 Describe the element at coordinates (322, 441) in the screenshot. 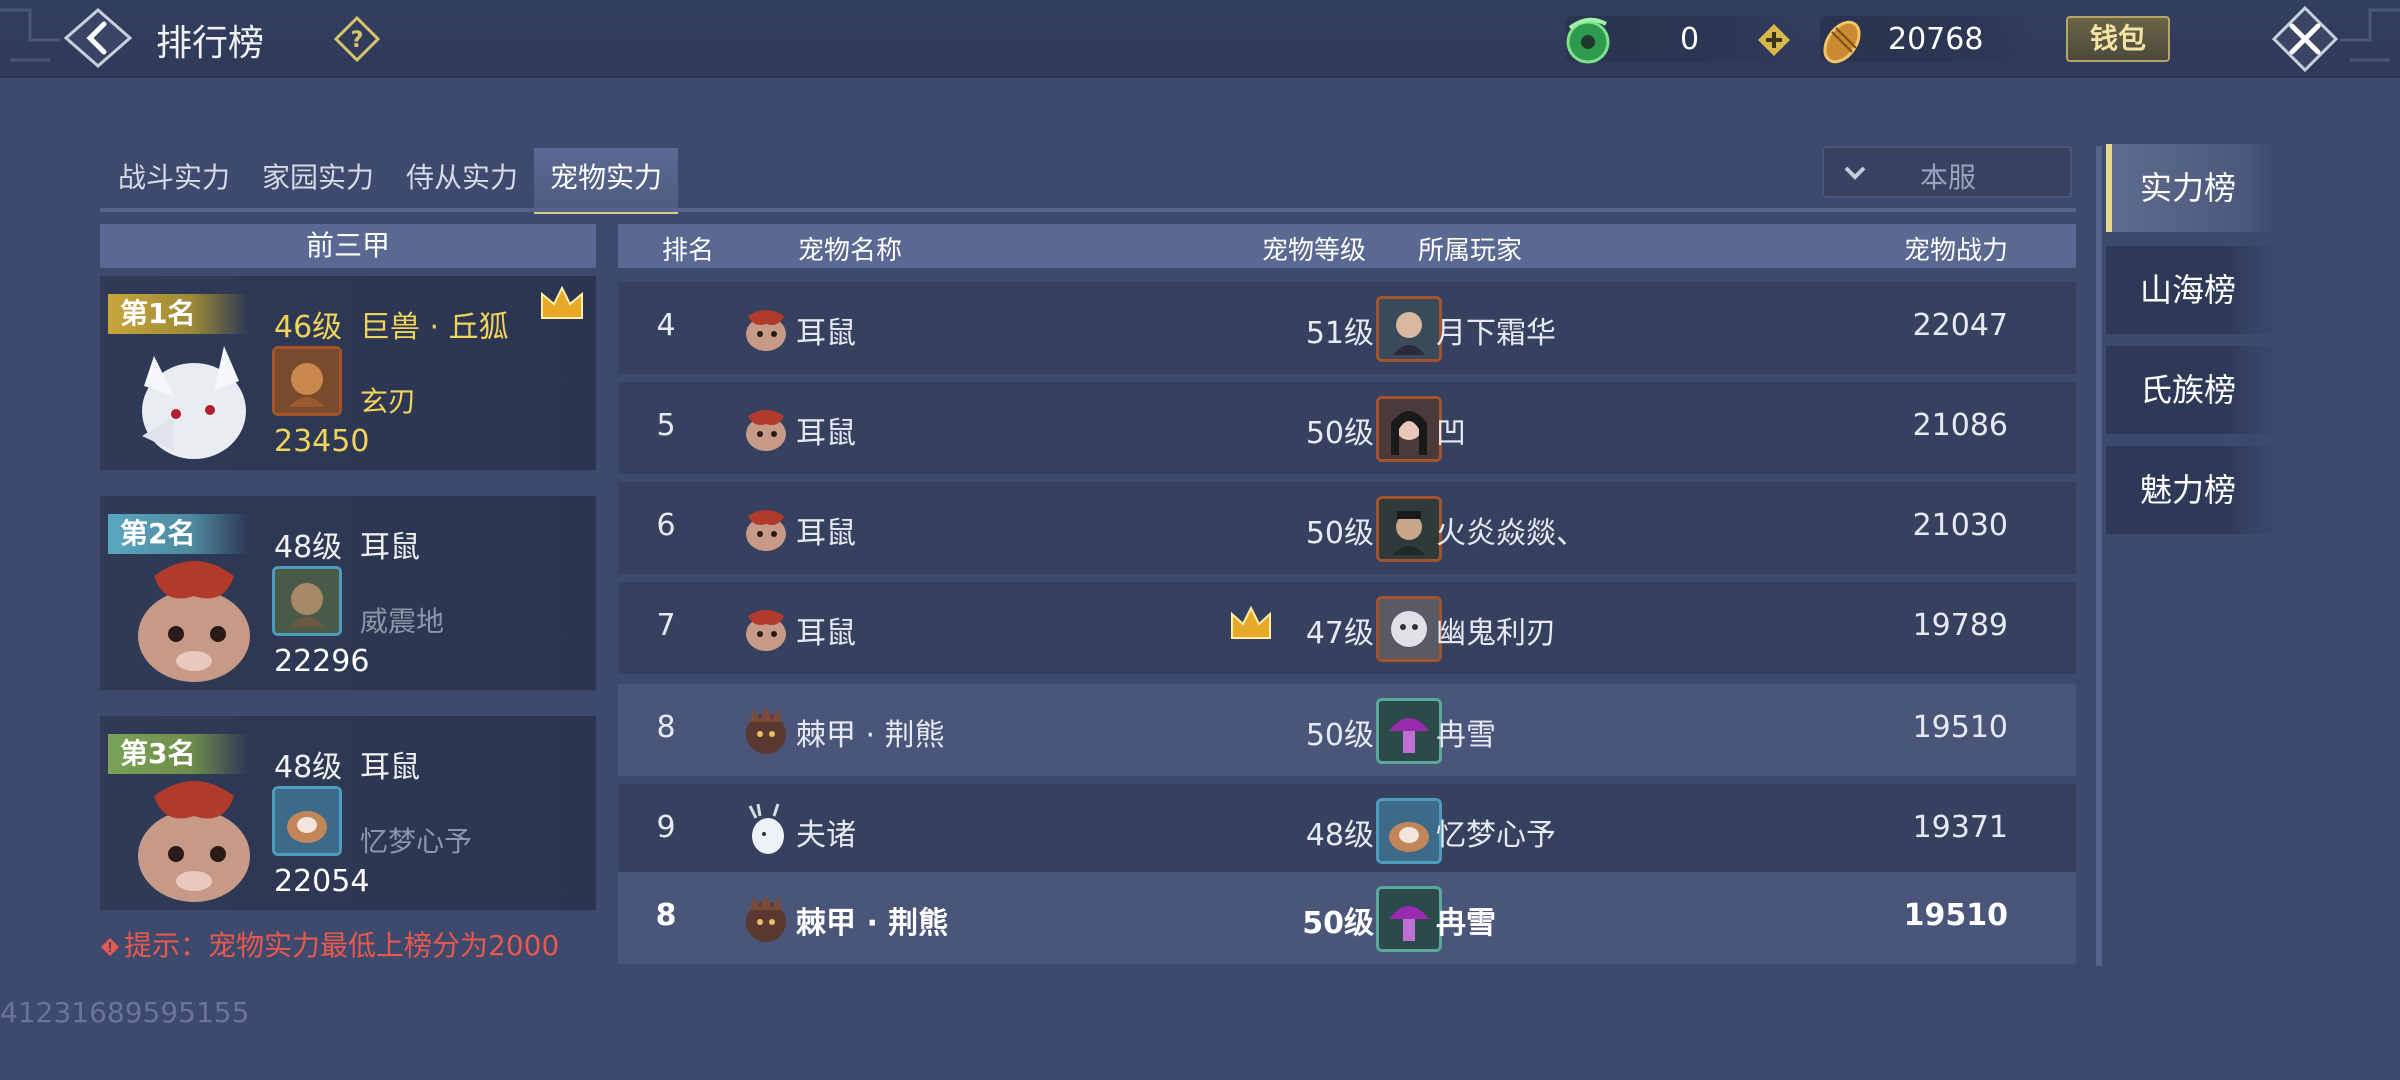

I see `pet-score: 23450` at that location.